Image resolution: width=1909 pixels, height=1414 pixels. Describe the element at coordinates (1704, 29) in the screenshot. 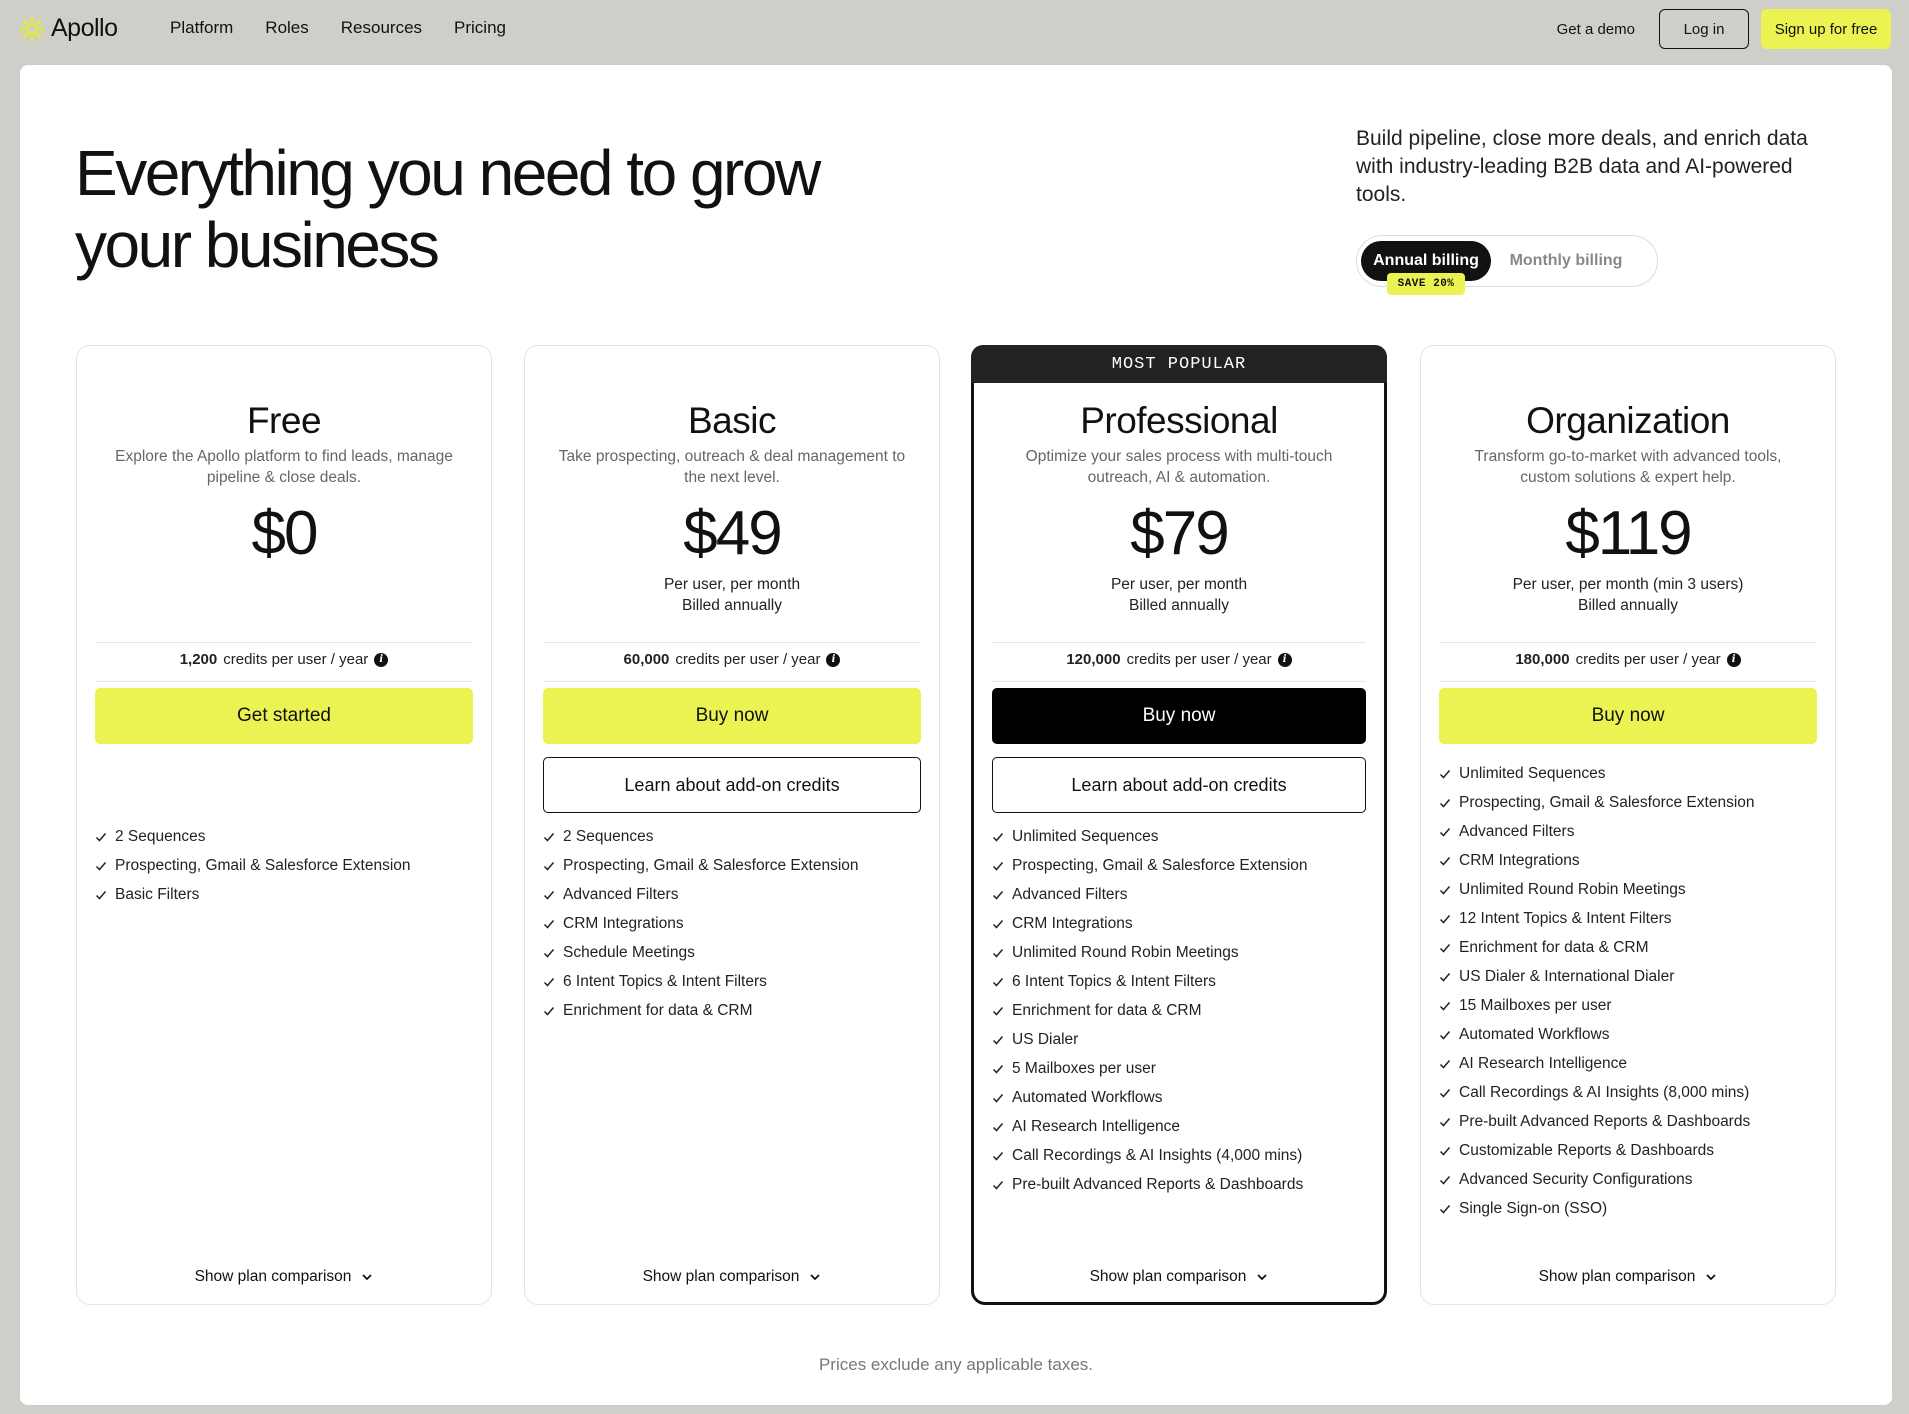

I see `login-button: Log in` at that location.